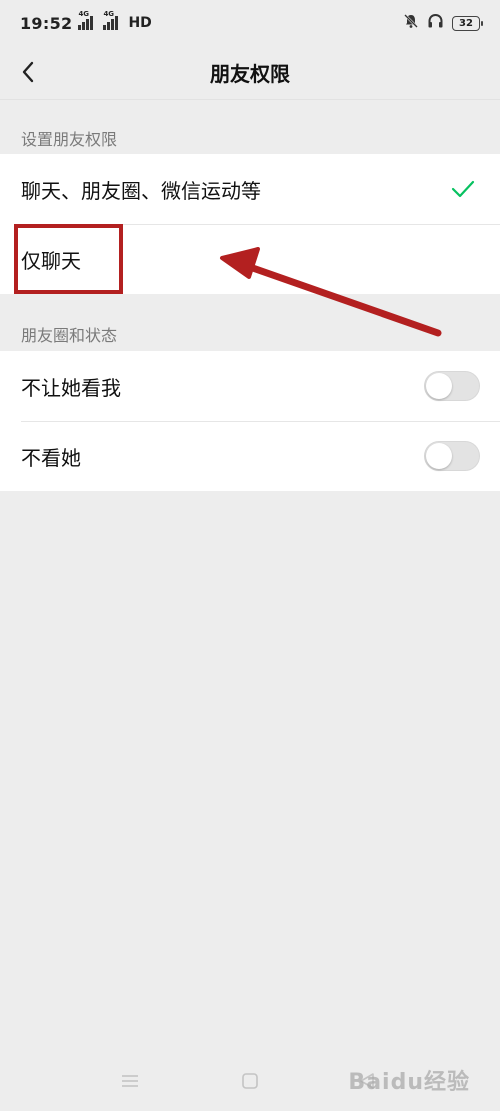  What do you see at coordinates (250, 23) in the screenshot?
I see `status-bar: 19:52 4G 4G HD 32` at bounding box center [250, 23].